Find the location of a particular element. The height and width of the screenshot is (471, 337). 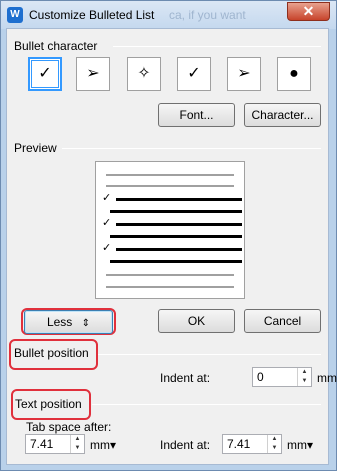

bullet-indent-unit: mm▾ is located at coordinates (327, 378).